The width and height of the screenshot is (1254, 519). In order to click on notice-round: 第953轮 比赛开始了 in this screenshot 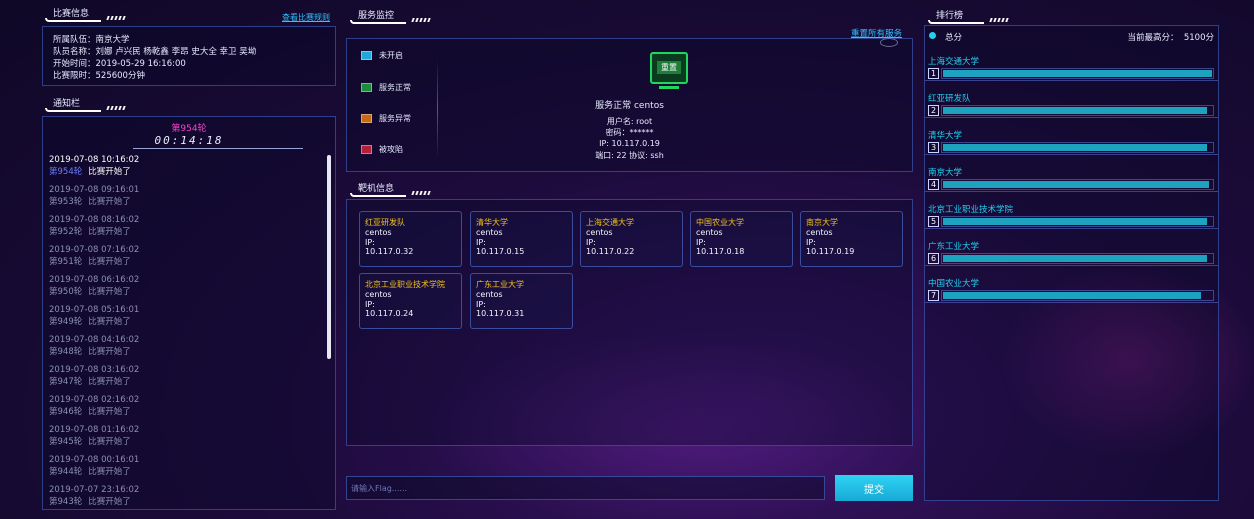, I will do `click(190, 202)`.